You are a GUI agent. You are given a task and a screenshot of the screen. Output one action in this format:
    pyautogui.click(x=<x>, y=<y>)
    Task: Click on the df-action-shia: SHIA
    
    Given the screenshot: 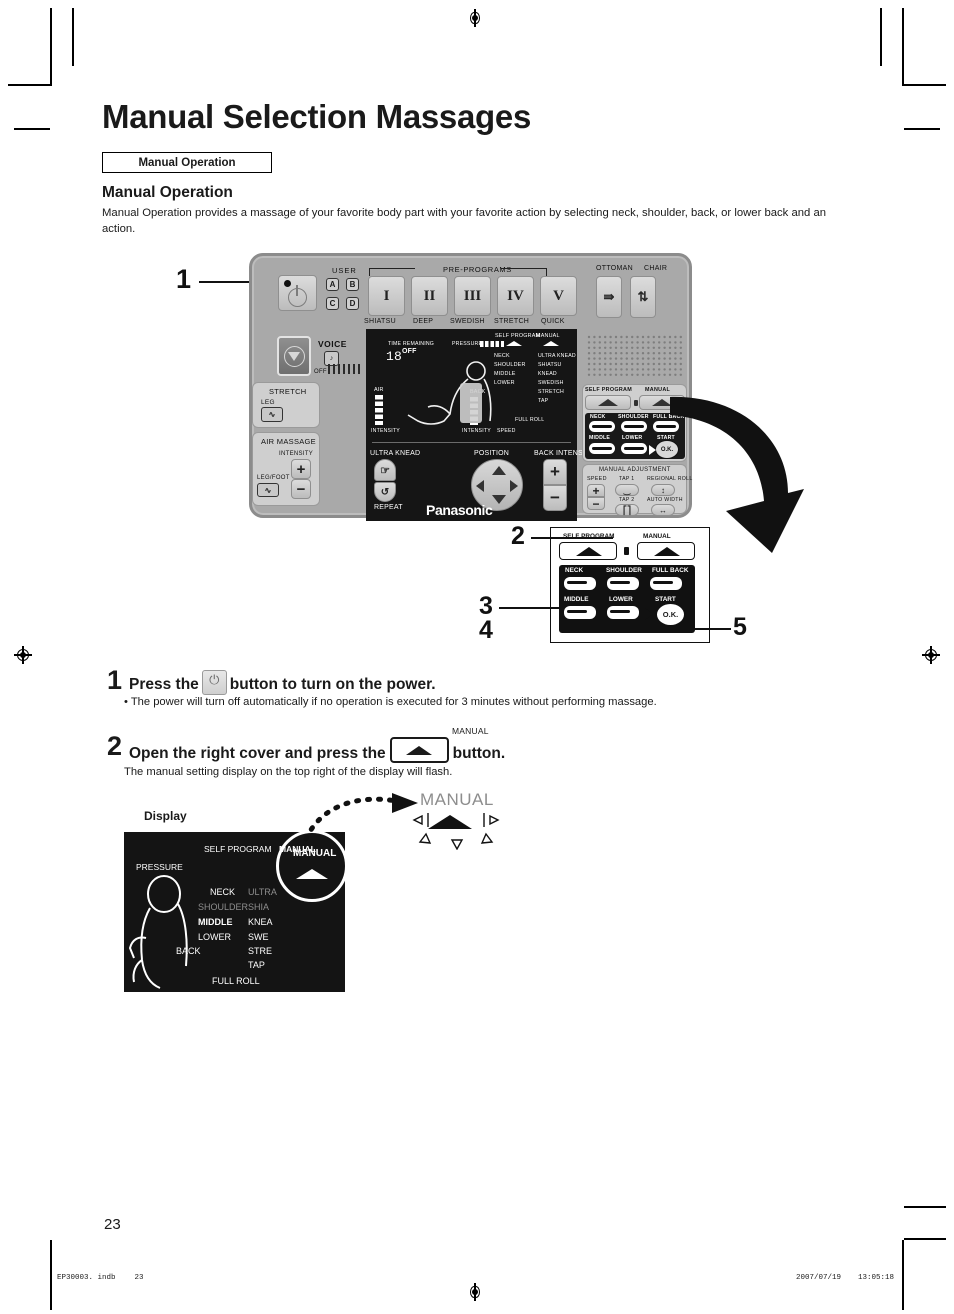 What is the action you would take?
    pyautogui.click(x=259, y=907)
    